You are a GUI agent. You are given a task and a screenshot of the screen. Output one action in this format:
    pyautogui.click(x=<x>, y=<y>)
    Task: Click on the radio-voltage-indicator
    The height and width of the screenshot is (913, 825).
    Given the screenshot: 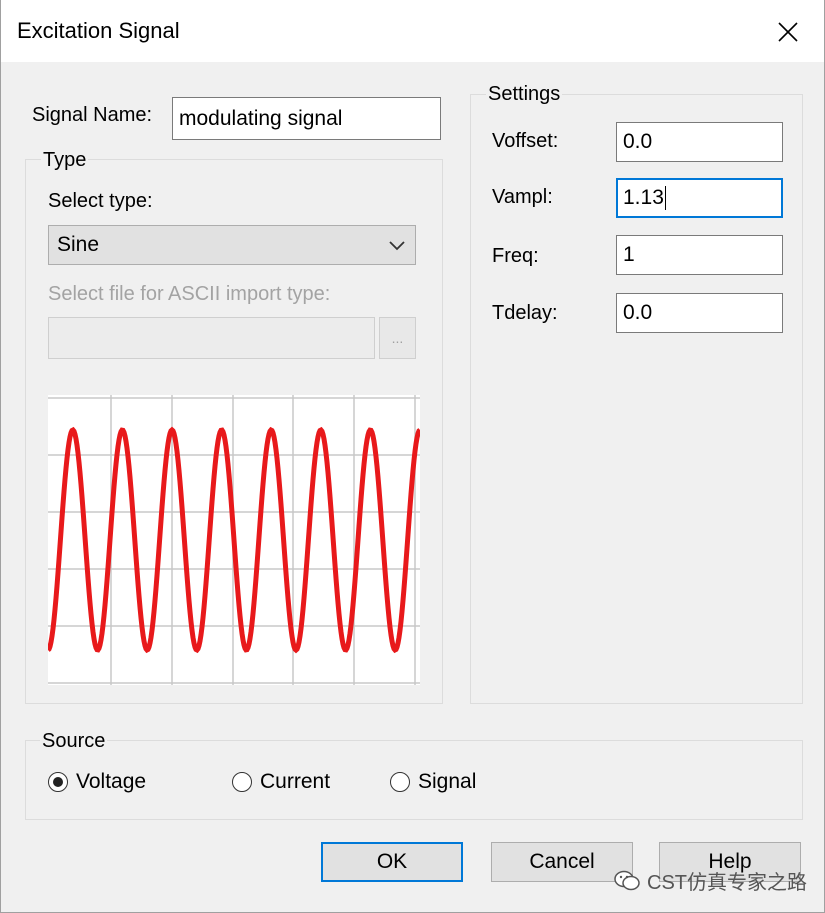 What is the action you would take?
    pyautogui.click(x=58, y=782)
    